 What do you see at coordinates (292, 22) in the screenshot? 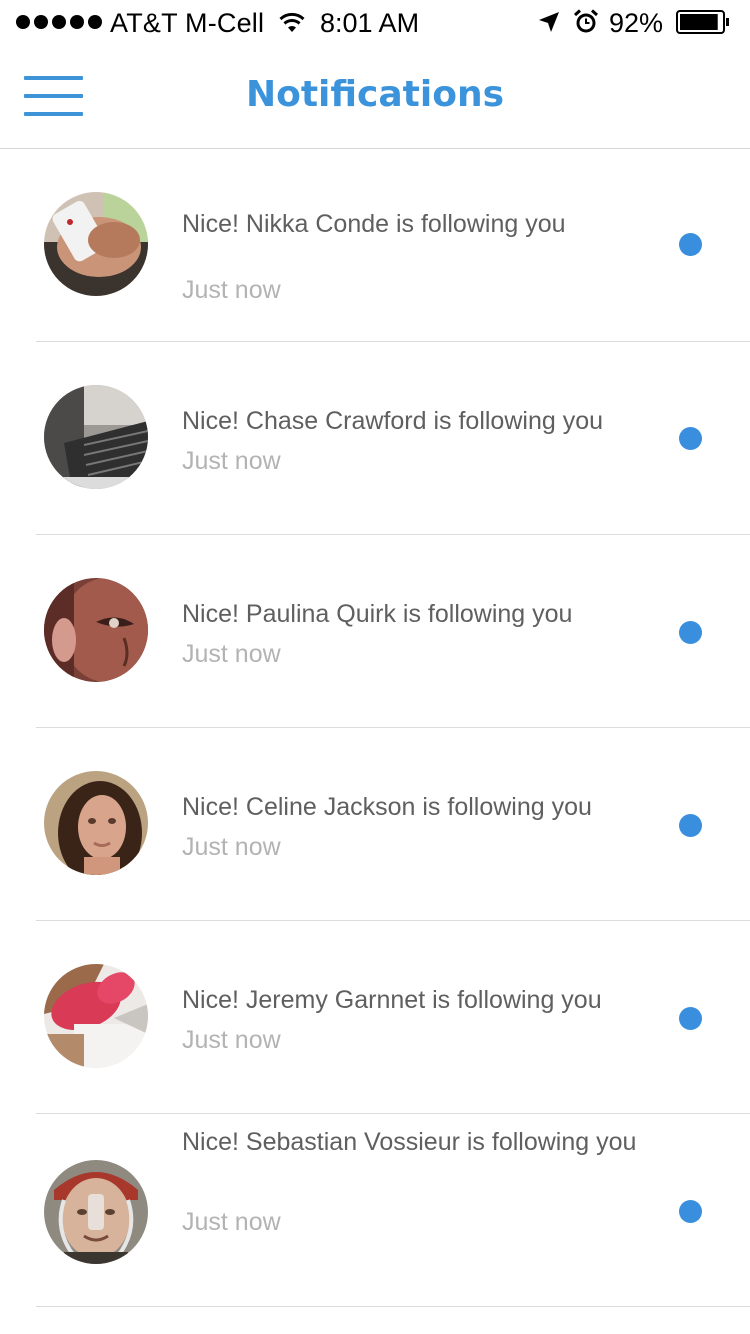
I see `wifi-icon` at bounding box center [292, 22].